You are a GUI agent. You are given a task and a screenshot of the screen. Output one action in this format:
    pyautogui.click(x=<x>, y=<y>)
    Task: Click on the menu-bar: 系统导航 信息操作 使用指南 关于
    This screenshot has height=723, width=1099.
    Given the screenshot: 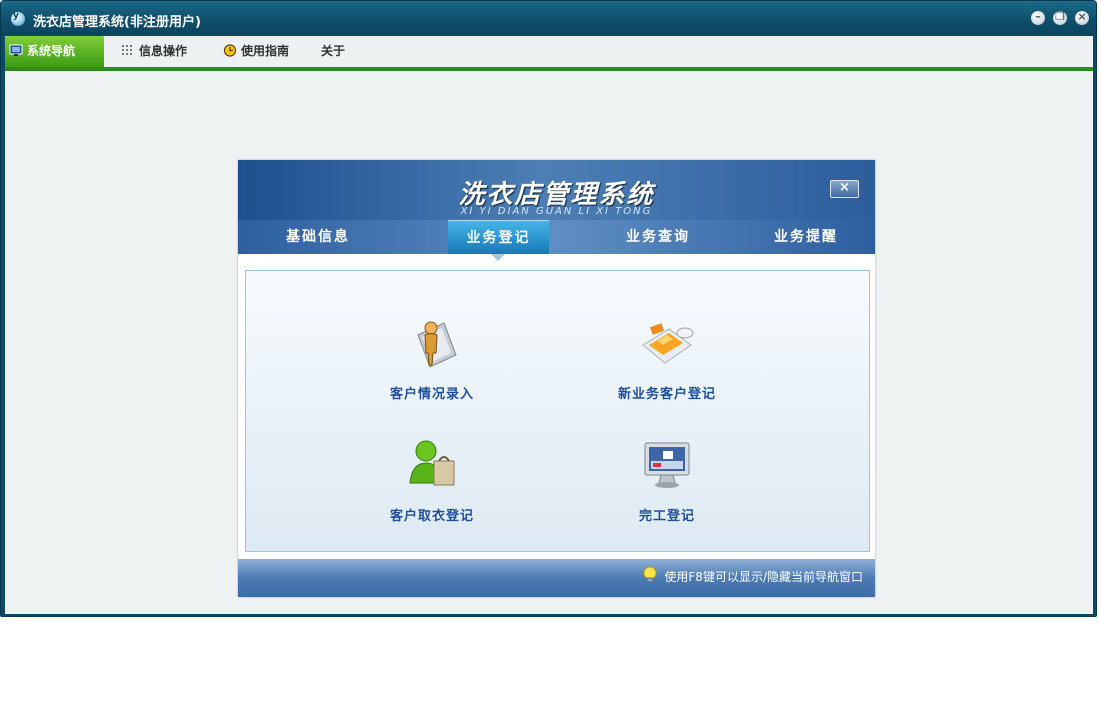 What is the action you would take?
    pyautogui.click(x=549, y=53)
    